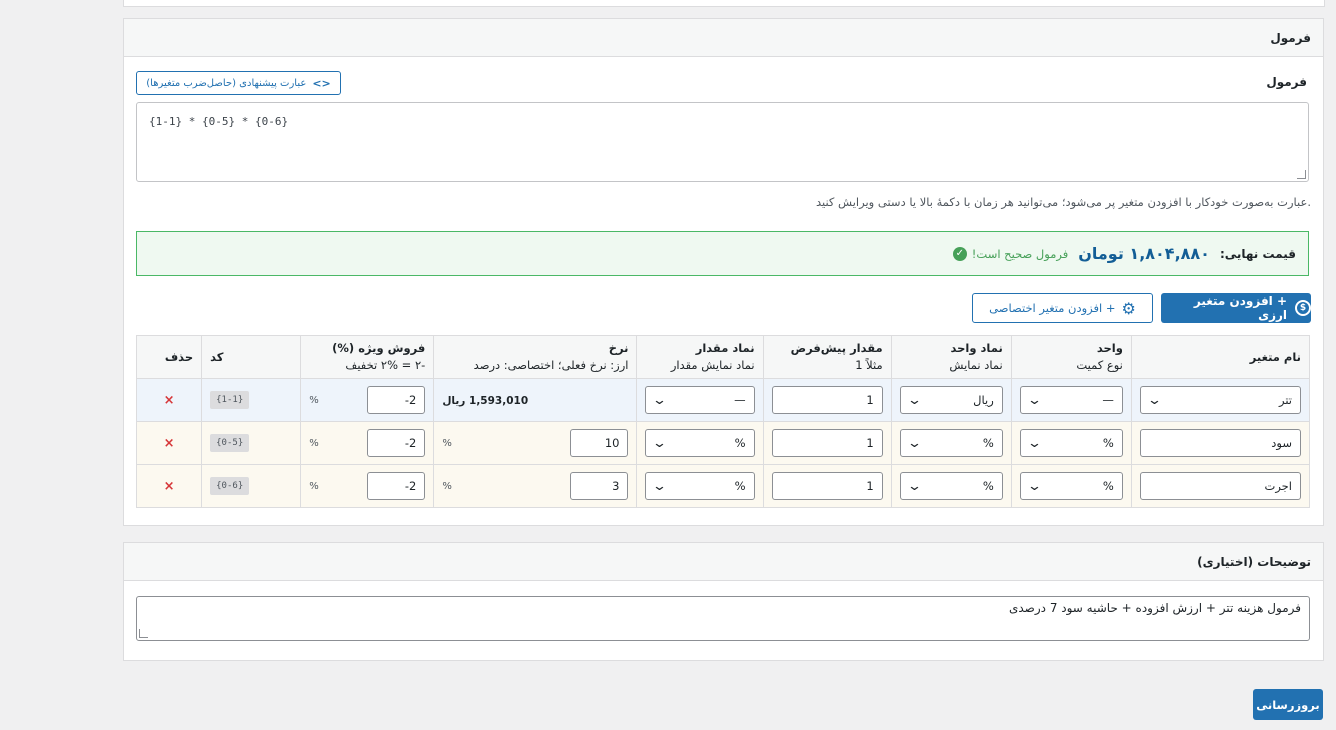 The image size is (1336, 730). Describe the element at coordinates (1128, 308) in the screenshot. I see `gear-icon: ⚙` at that location.